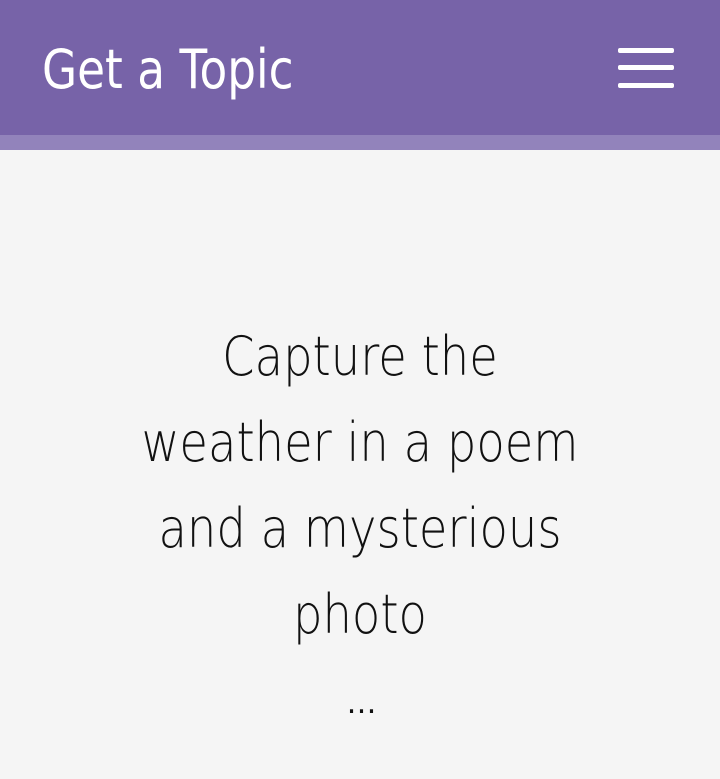  Describe the element at coordinates (360, 142) in the screenshot. I see `app-bar-shadow` at that location.